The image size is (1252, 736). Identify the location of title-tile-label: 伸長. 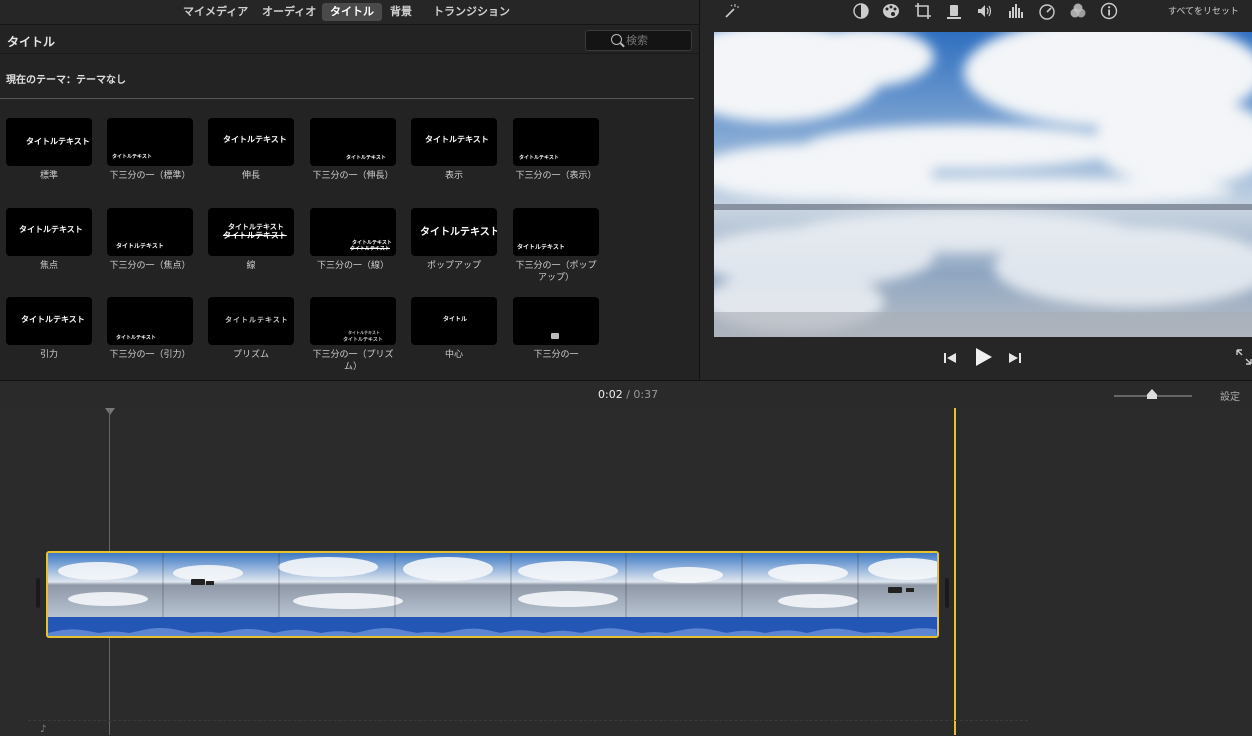
(250, 176).